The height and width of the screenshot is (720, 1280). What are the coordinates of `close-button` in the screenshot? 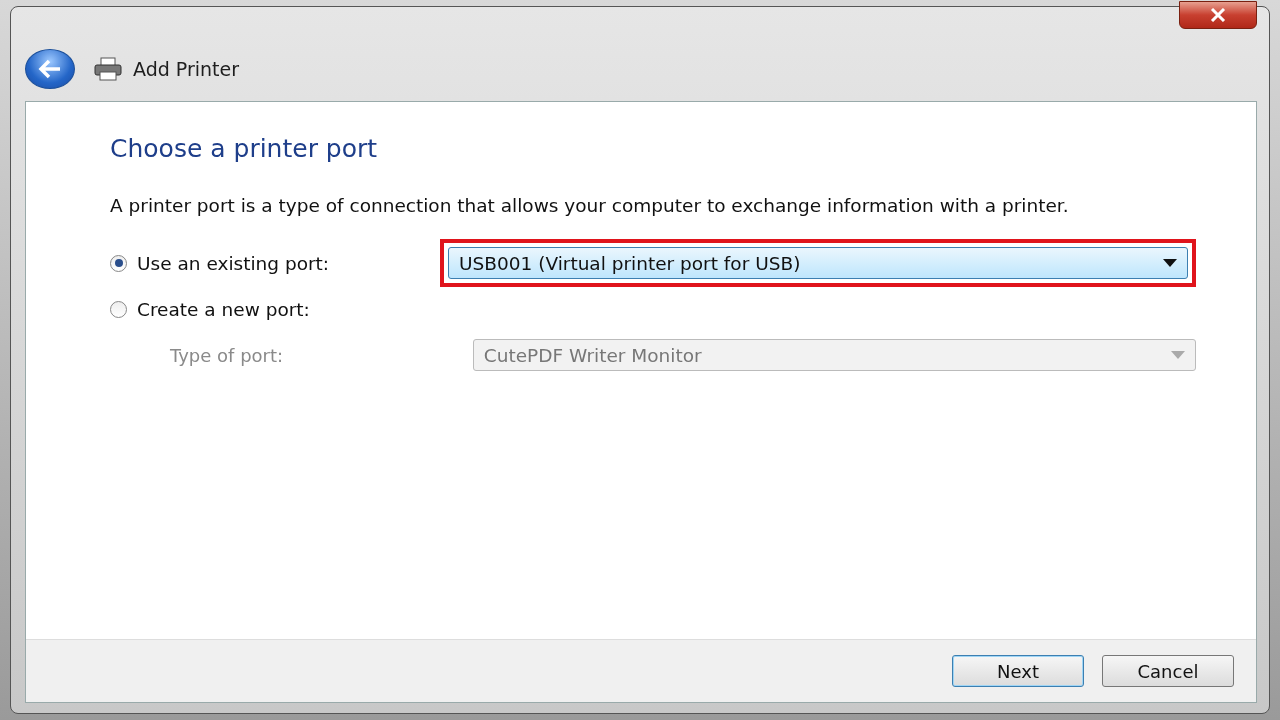 It's located at (1218, 15).